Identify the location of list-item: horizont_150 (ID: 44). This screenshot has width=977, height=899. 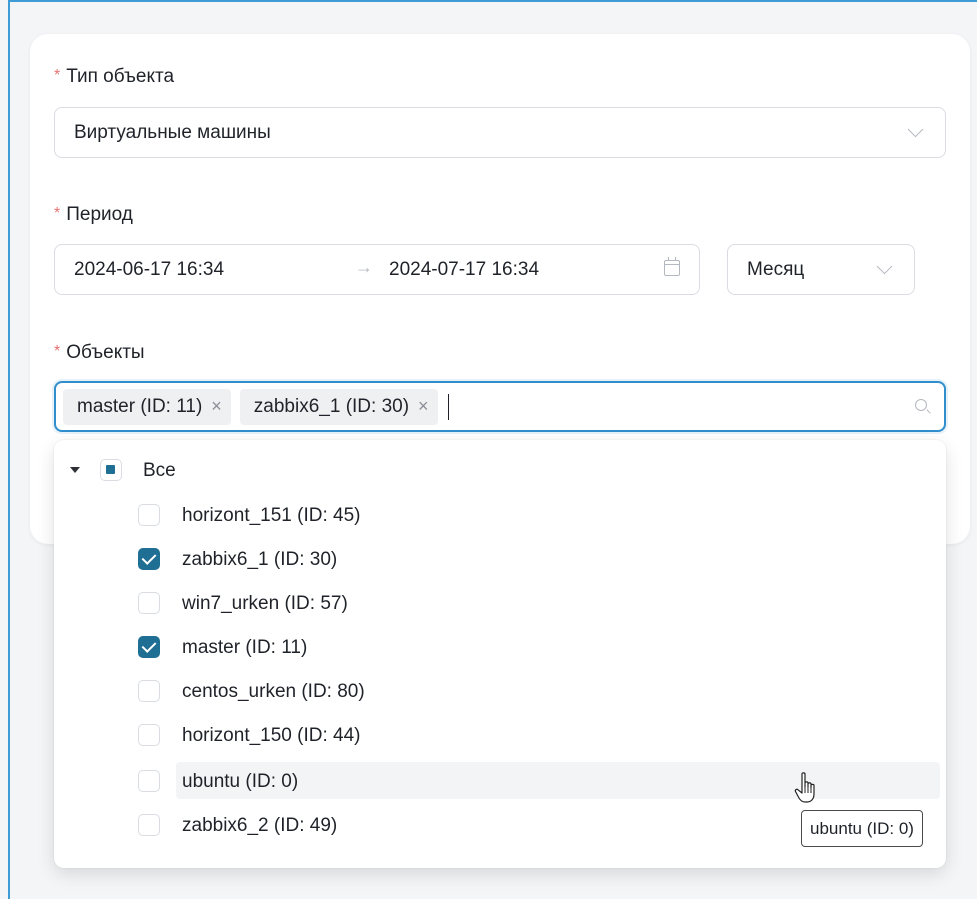
(500, 735).